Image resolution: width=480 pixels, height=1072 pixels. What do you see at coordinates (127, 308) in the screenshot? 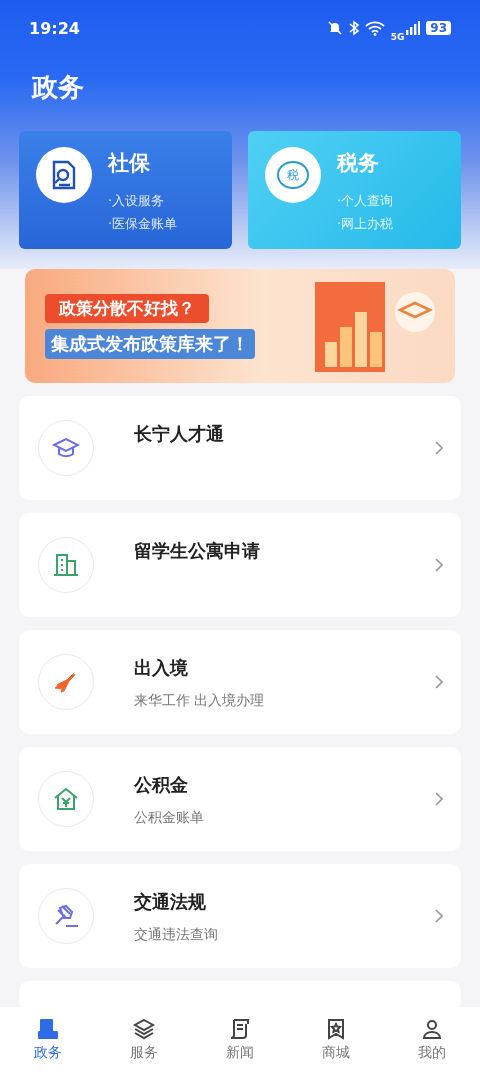
I see `banner-headline: 政策分散不好找？` at bounding box center [127, 308].